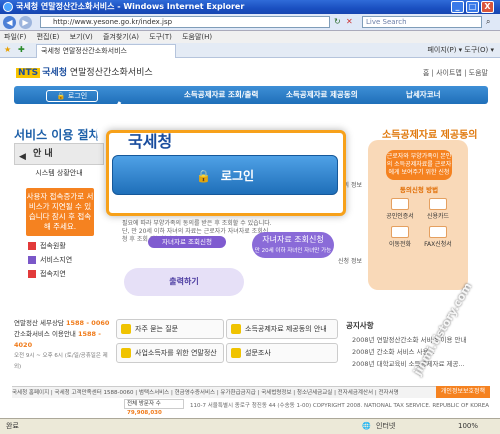  I want to click on credit-card-icon, so click(438, 204).